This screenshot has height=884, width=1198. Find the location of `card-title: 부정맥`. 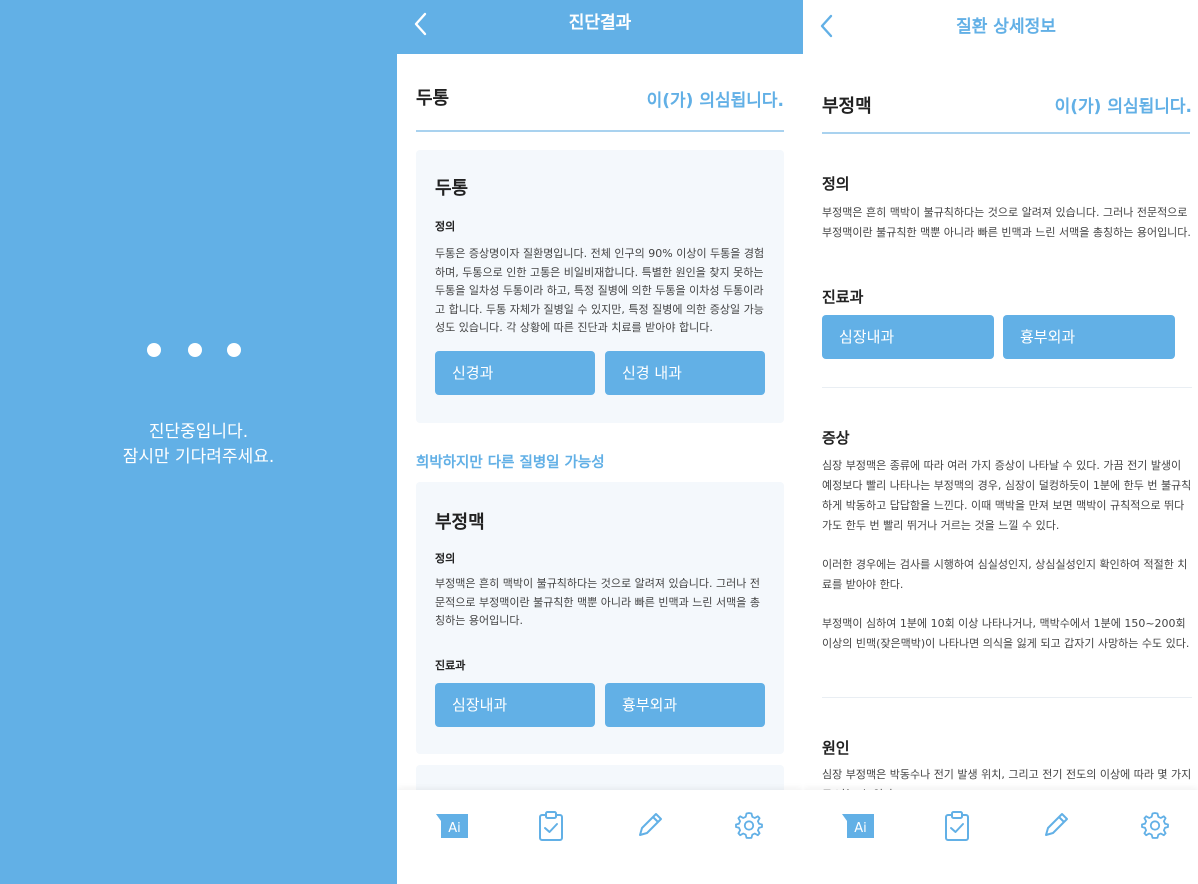

card-title: 부정맥 is located at coordinates (460, 522).